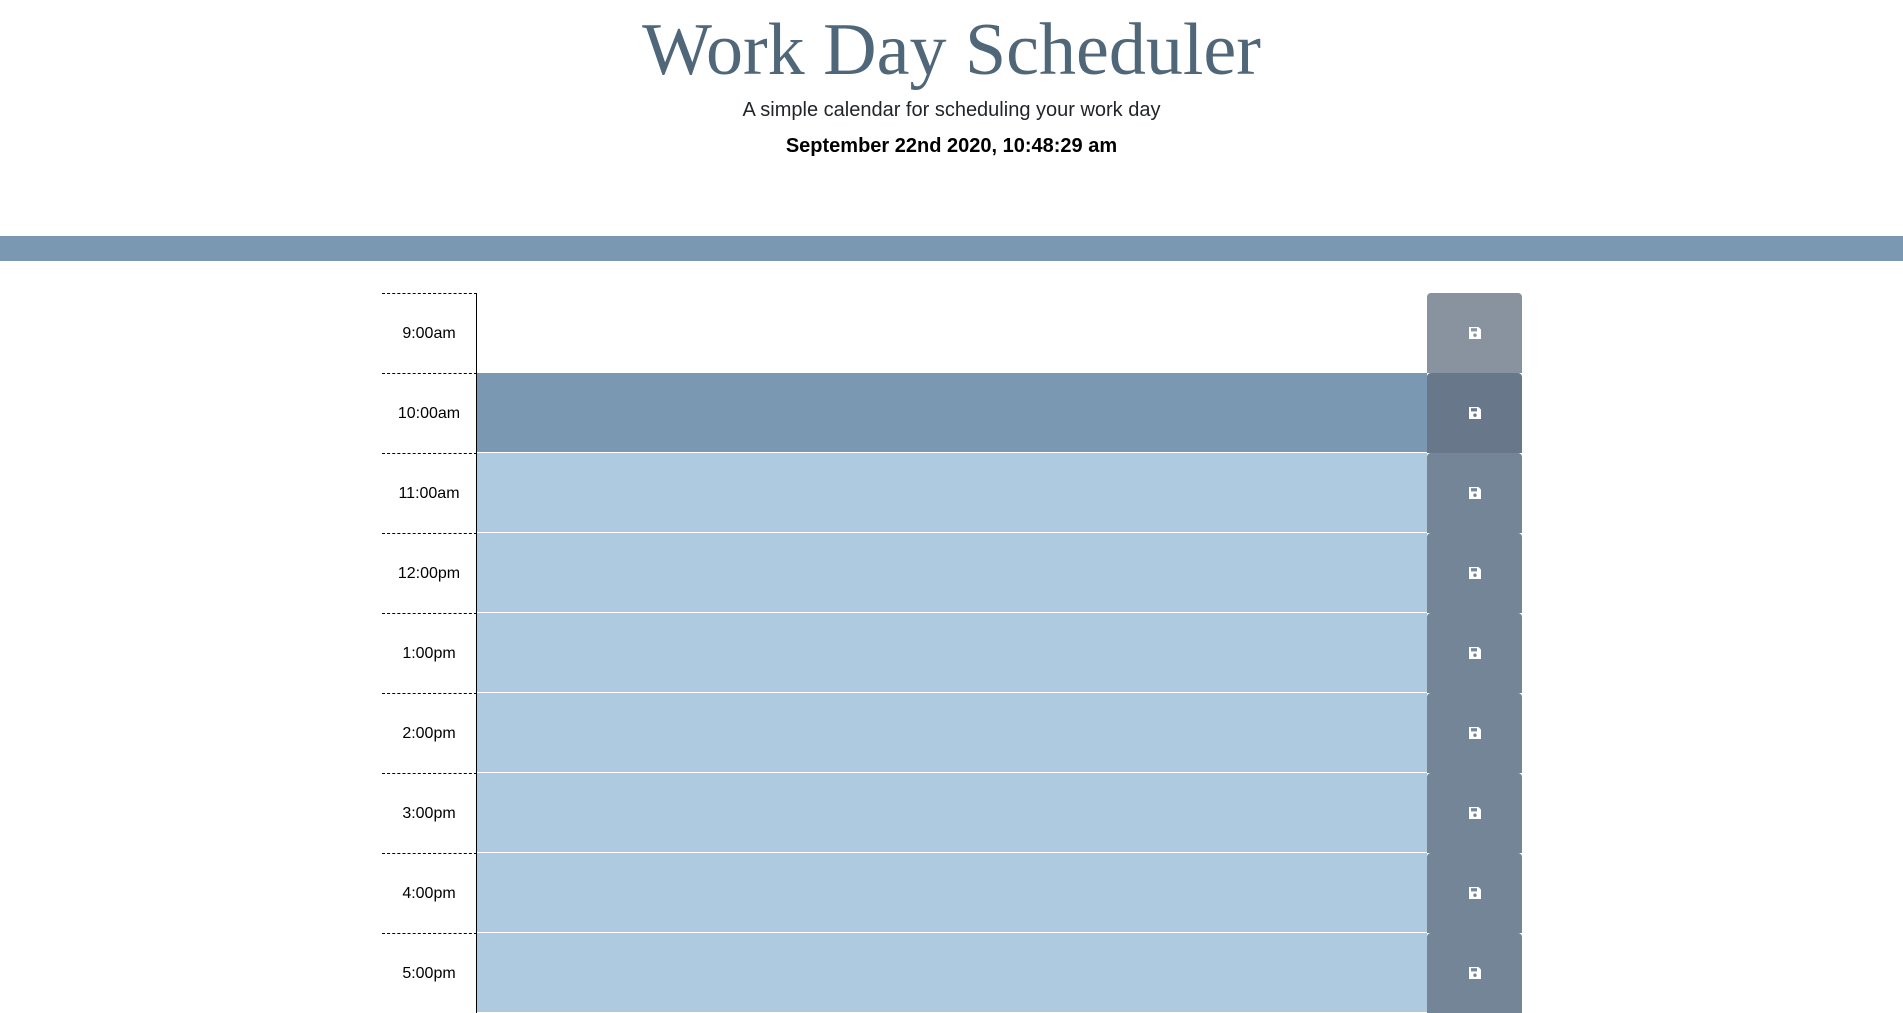 This screenshot has height=1013, width=1903. I want to click on time-block-4pm: 4:00pm, so click(952, 893).